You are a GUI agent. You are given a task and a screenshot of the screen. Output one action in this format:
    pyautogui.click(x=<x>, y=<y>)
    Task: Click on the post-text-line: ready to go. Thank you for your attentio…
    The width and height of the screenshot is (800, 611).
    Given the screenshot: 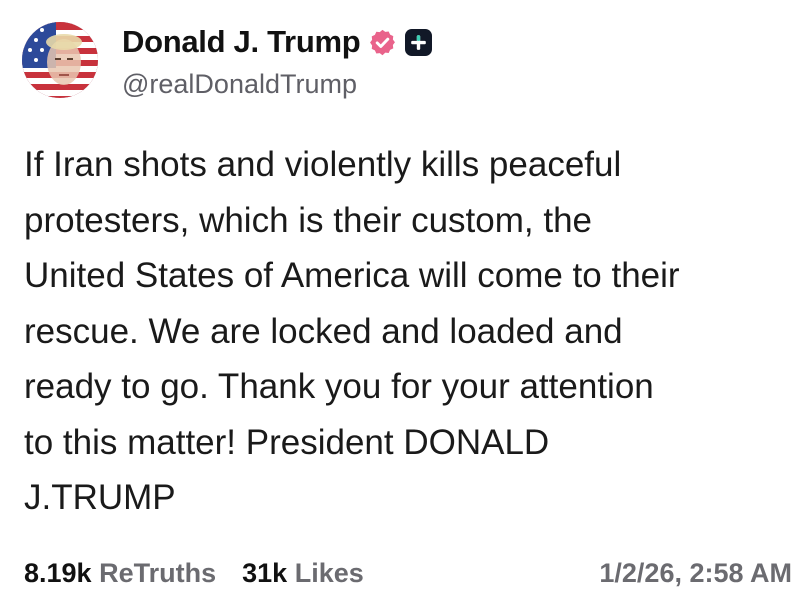 What is the action you would take?
    pyautogui.click(x=339, y=386)
    